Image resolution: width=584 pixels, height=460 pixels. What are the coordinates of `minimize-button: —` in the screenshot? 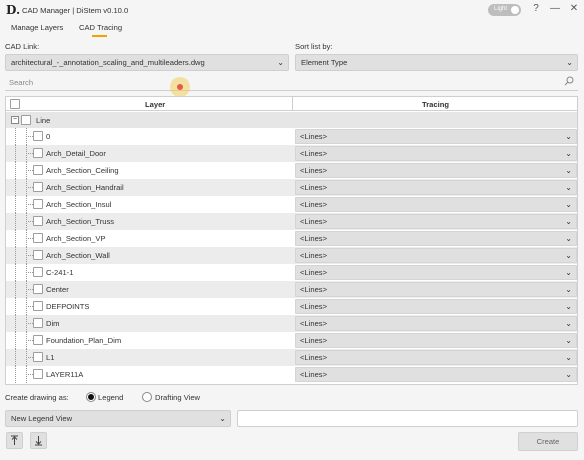 It's located at (555, 9).